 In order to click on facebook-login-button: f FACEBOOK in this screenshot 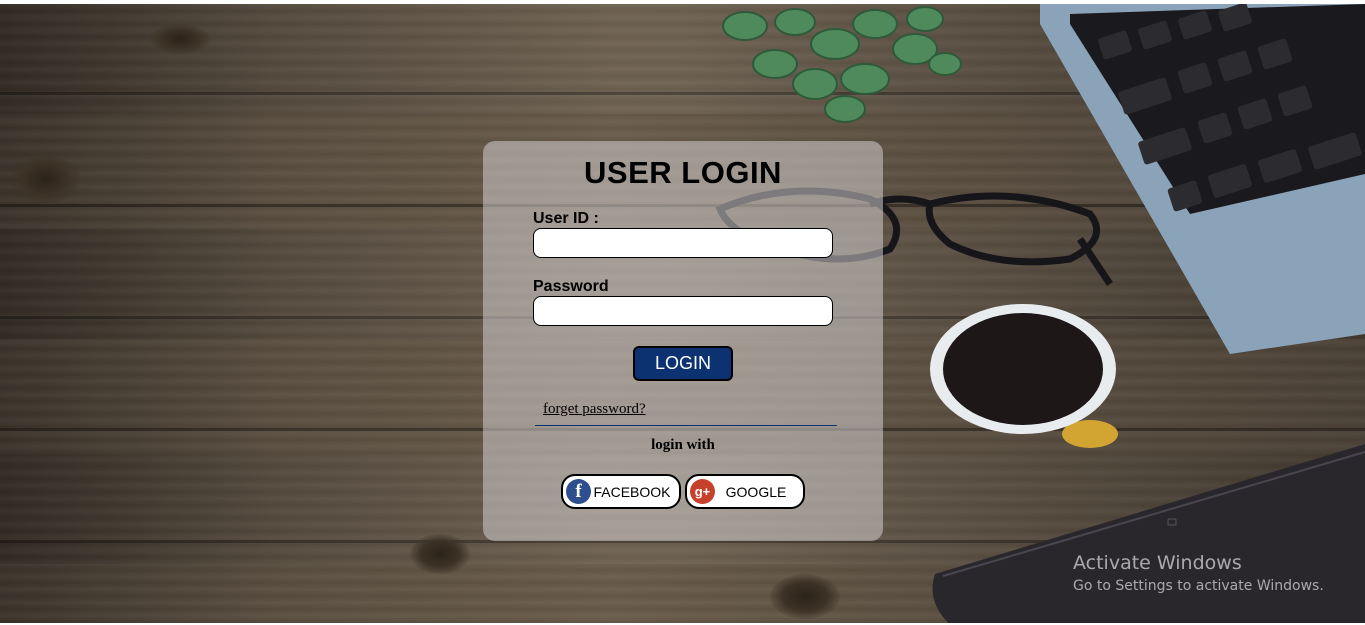, I will do `click(621, 491)`.